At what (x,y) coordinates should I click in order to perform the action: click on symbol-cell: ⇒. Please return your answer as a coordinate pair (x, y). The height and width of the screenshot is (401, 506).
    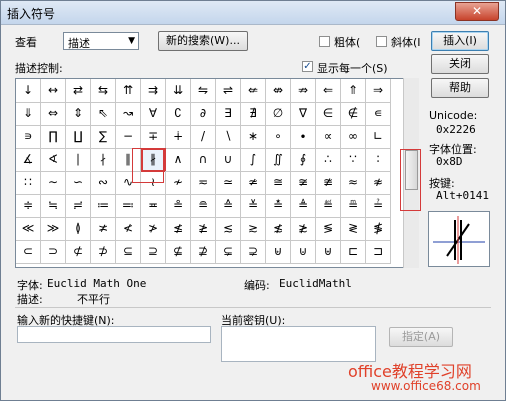
    Looking at the image, I should click on (378, 91).